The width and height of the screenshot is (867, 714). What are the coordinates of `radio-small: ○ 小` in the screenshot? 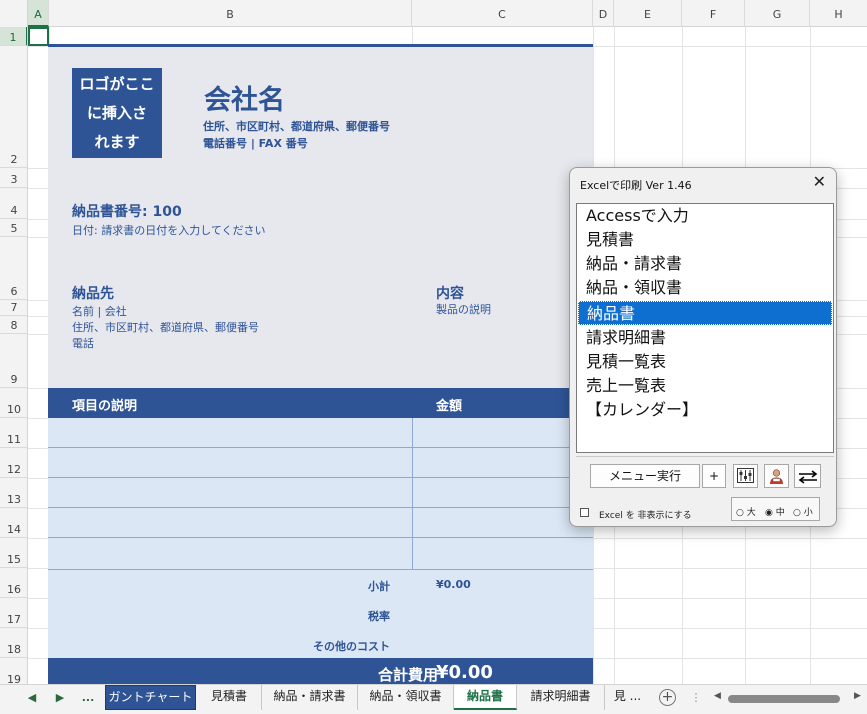 It's located at (803, 511).